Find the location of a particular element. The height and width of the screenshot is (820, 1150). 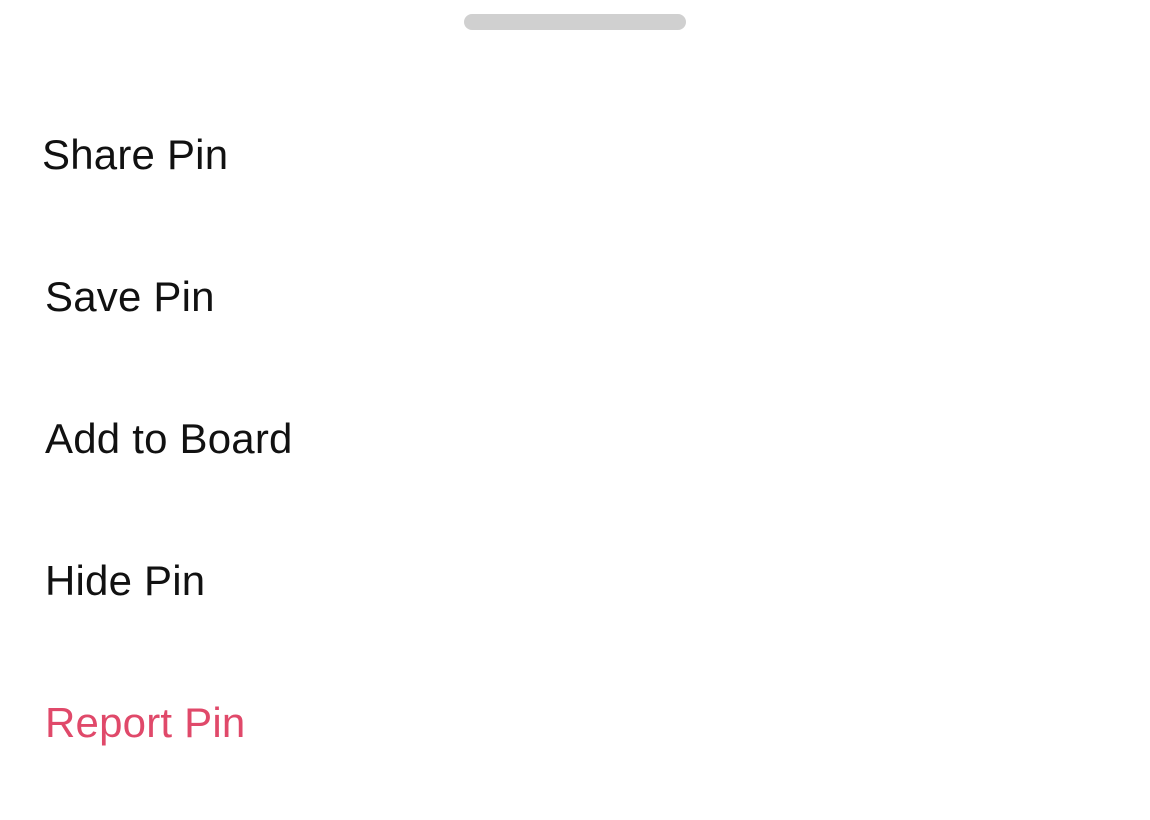

menu-item-label: Share Pin is located at coordinates (135, 154).